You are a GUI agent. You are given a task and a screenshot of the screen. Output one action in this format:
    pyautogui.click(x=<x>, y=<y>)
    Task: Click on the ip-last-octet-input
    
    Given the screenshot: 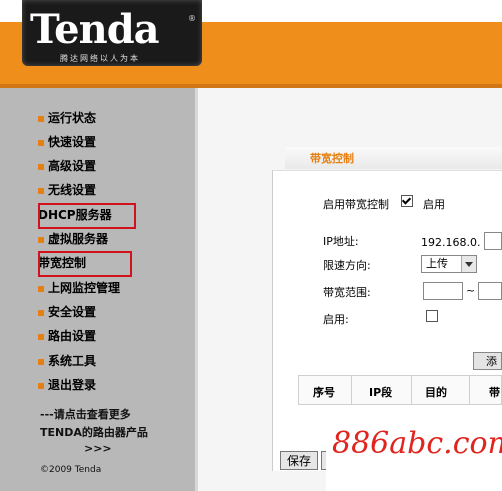 What is the action you would take?
    pyautogui.click(x=493, y=241)
    